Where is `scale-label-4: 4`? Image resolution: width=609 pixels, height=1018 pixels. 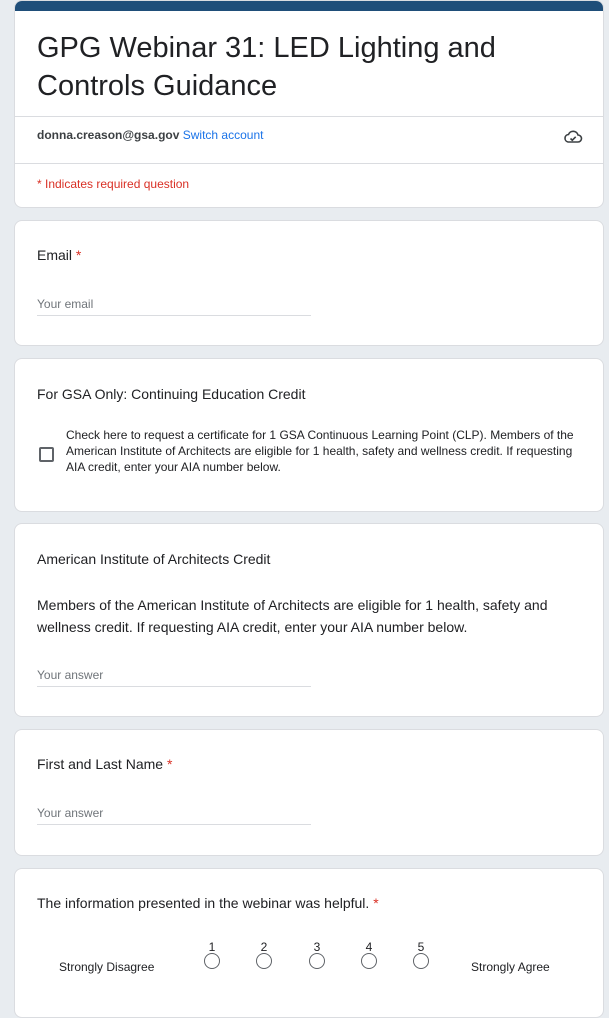
scale-label-4: 4 is located at coordinates (369, 947).